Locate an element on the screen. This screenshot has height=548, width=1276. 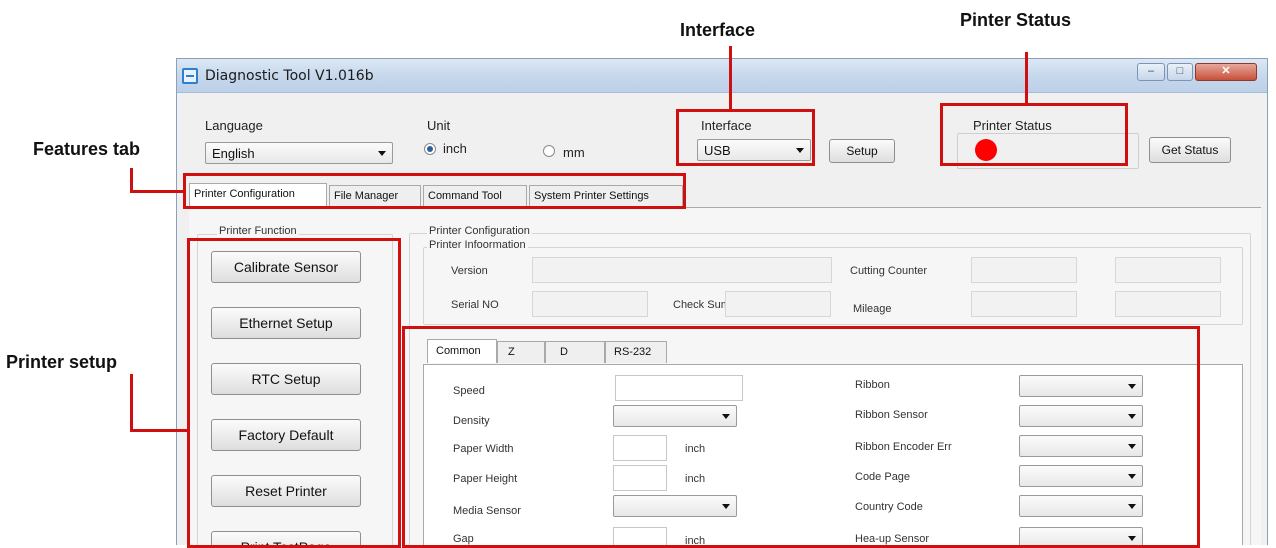
language-value: English is located at coordinates (233, 153).